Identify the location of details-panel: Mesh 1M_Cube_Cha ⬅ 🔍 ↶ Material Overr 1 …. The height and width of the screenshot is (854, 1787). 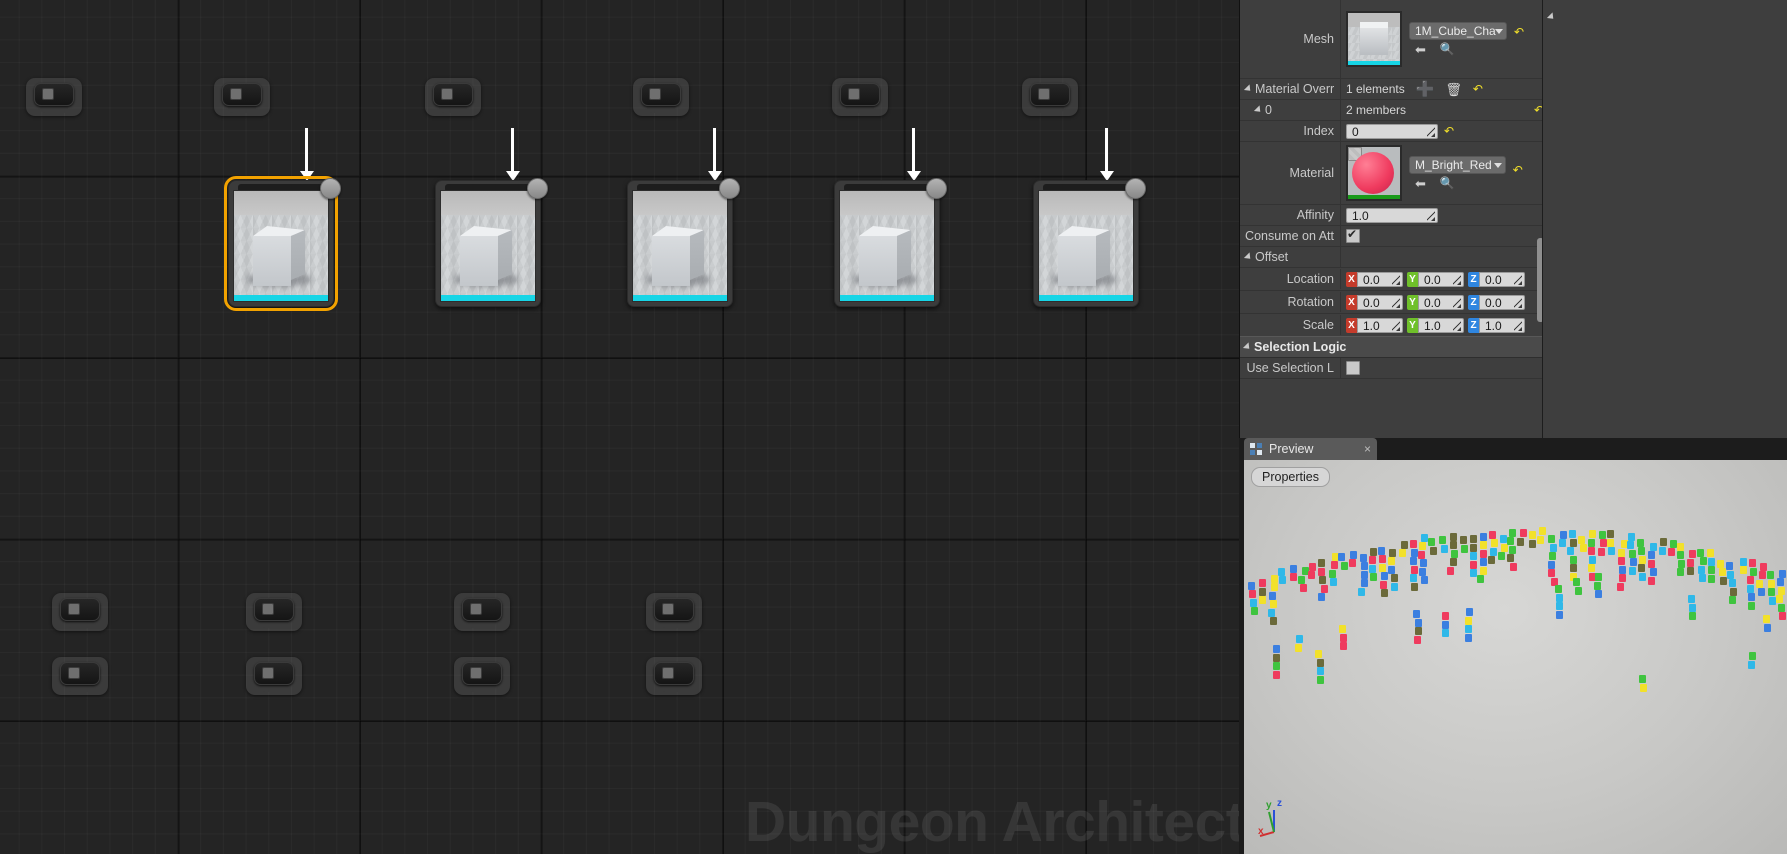
(1391, 219).